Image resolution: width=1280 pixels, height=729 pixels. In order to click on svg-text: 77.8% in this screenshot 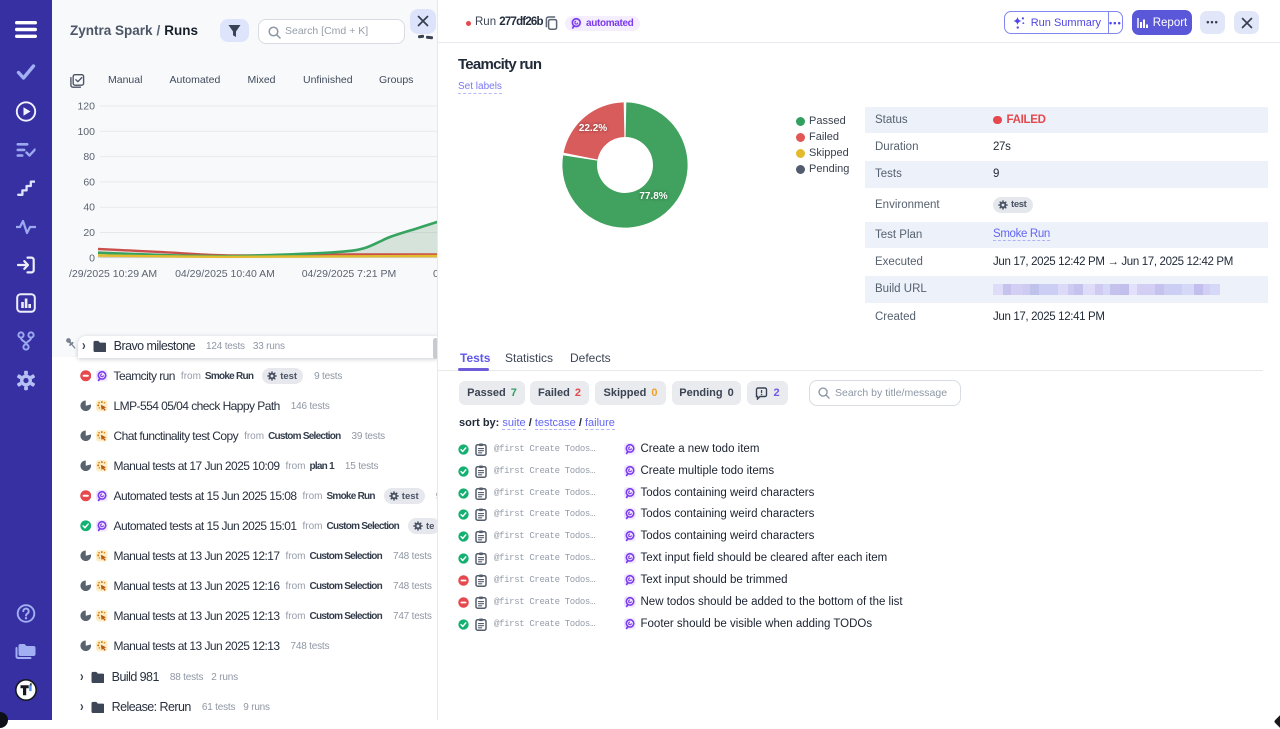, I will do `click(653, 196)`.